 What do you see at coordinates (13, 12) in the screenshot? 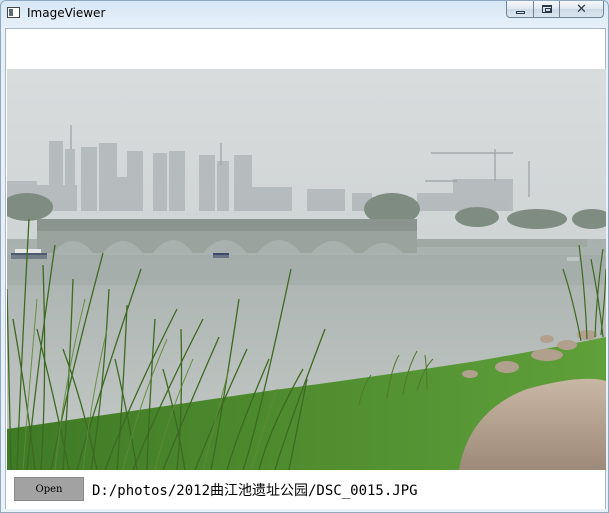
I see `app-window-icon` at bounding box center [13, 12].